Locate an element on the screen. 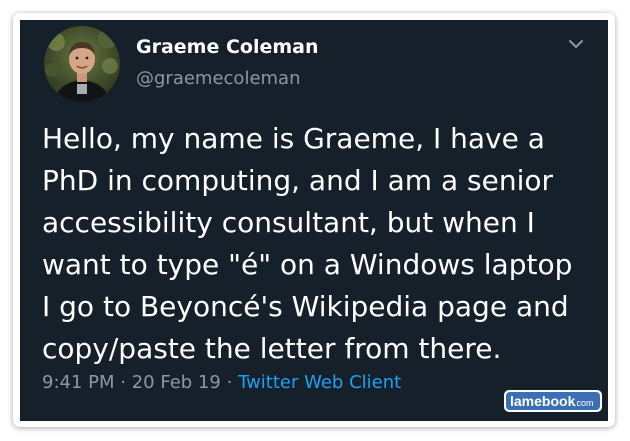  tweet-date: 20 Feb 19 is located at coordinates (176, 382).